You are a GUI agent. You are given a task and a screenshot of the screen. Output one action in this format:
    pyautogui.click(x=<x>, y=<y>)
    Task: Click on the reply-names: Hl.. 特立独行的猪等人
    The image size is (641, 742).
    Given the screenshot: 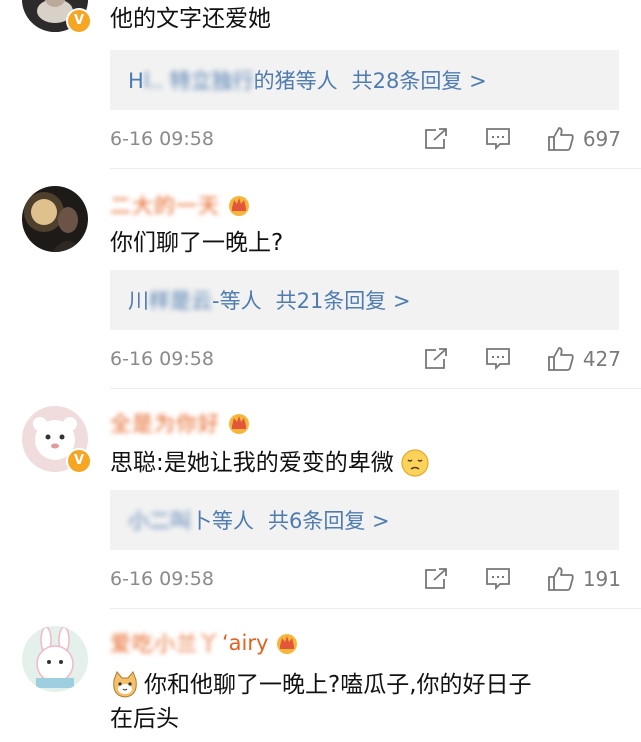 What is the action you would take?
    pyautogui.click(x=233, y=81)
    